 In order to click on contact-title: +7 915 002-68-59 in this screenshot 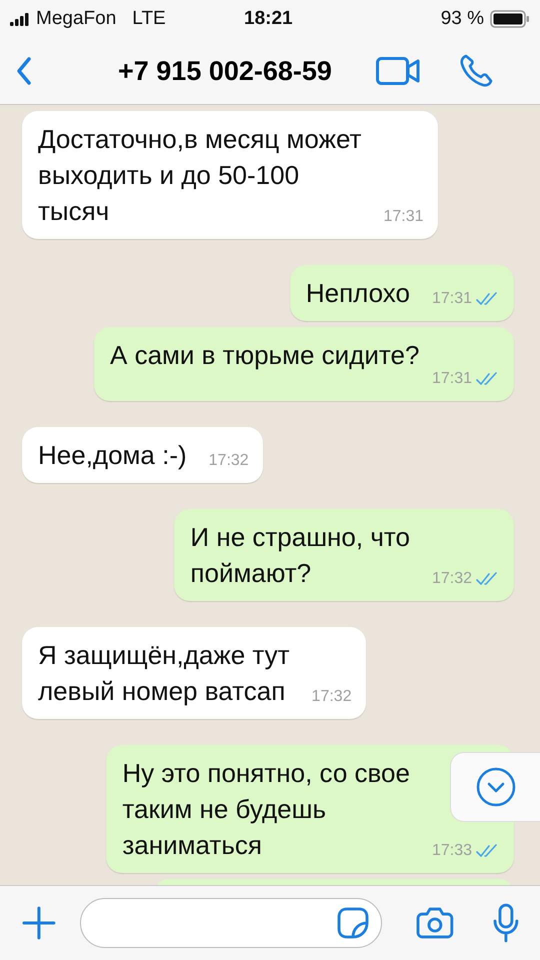, I will do `click(225, 71)`.